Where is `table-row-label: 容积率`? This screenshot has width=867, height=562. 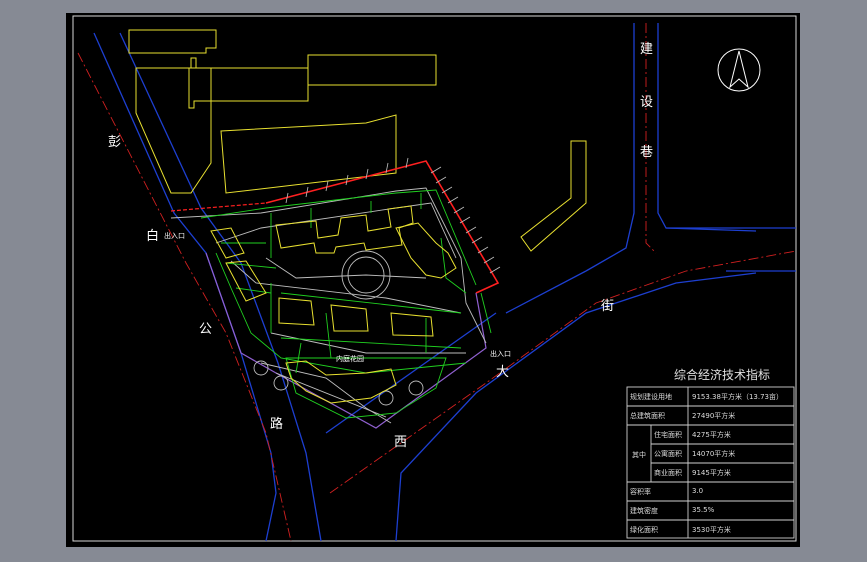 table-row-label: 容积率 is located at coordinates (640, 492).